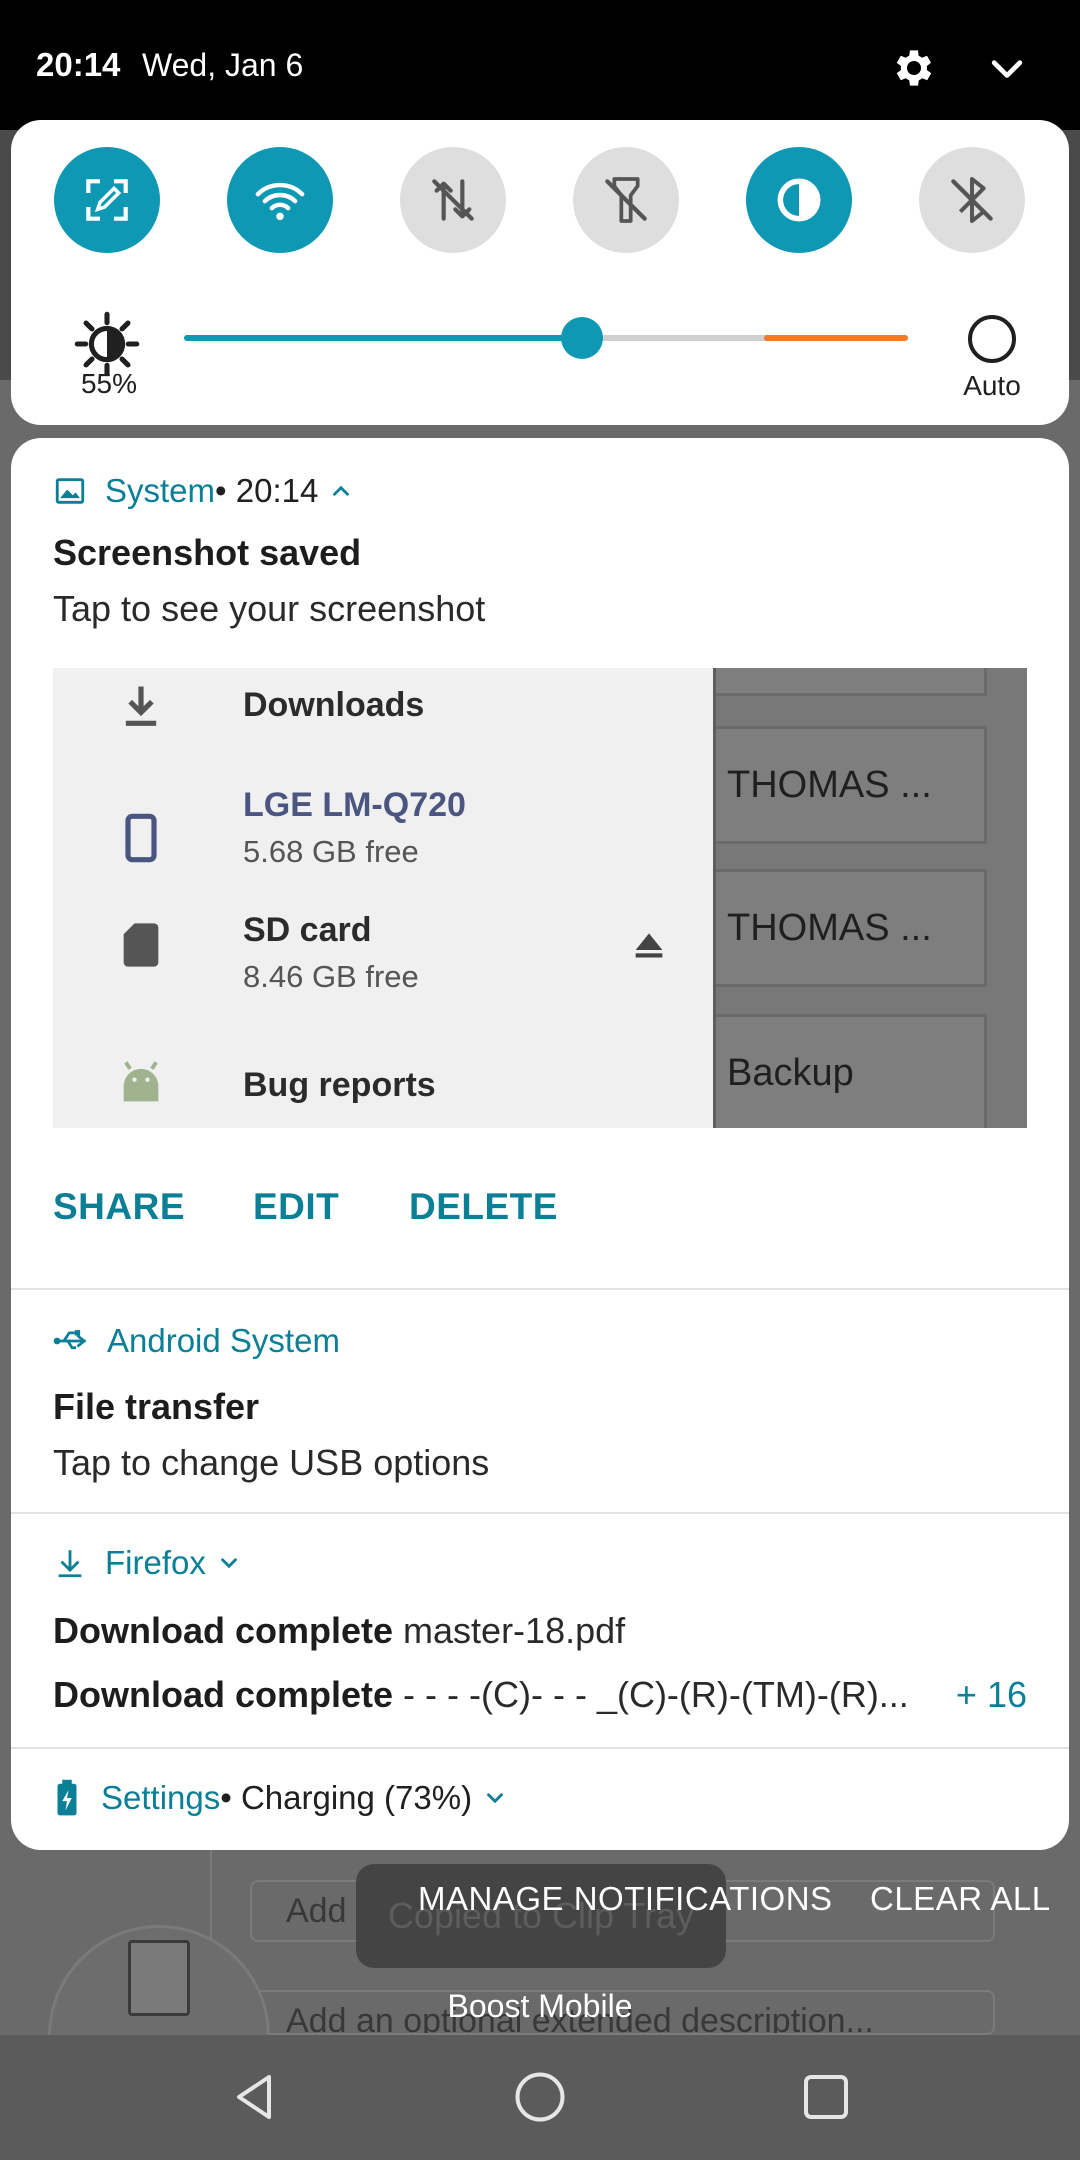 Image resolution: width=1080 pixels, height=2160 pixels. I want to click on quick-settings-panel: 55% Auto, so click(540, 272).